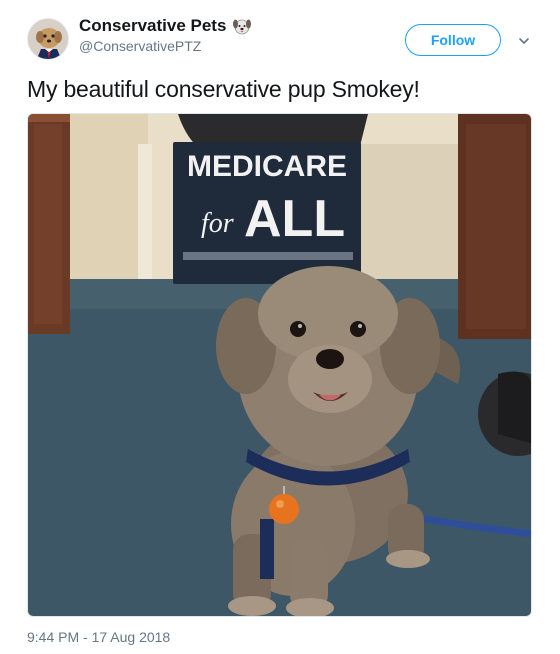 This screenshot has width=560, height=654. I want to click on chevron-down-icon, so click(524, 41).